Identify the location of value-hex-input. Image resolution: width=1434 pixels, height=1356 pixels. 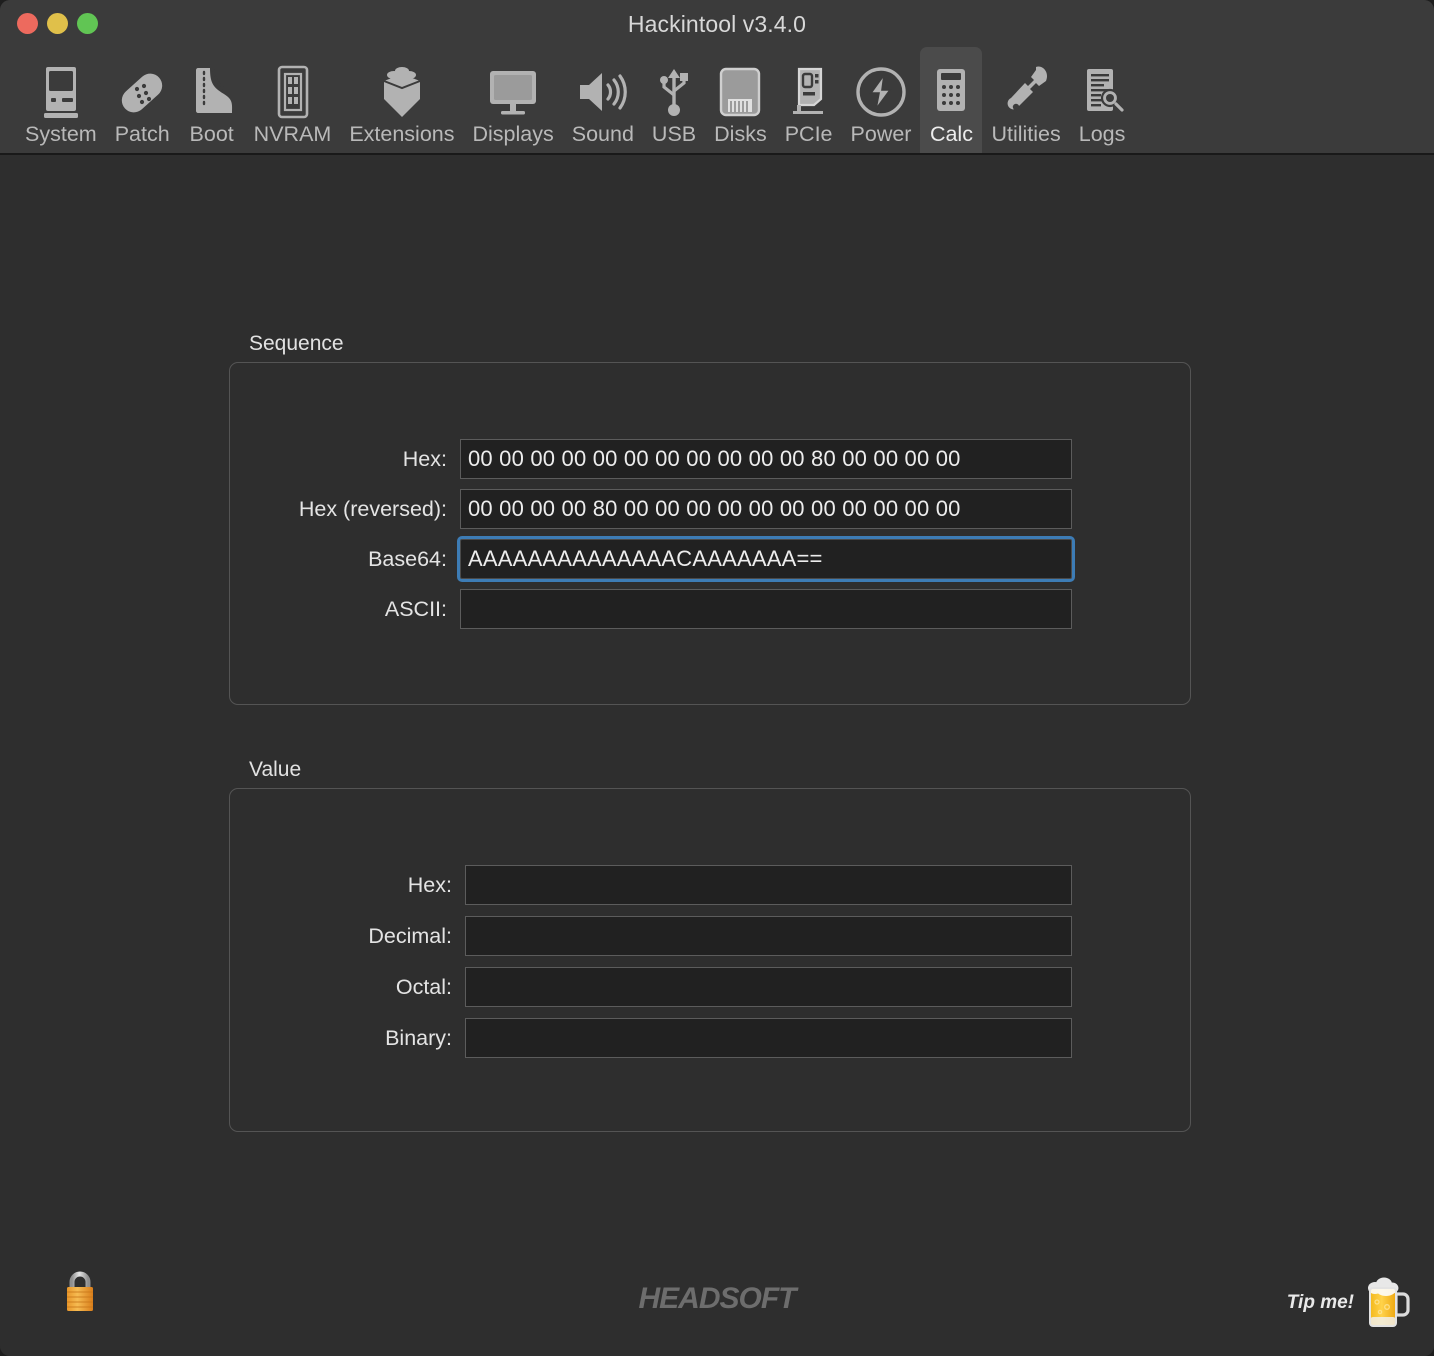
(768, 885).